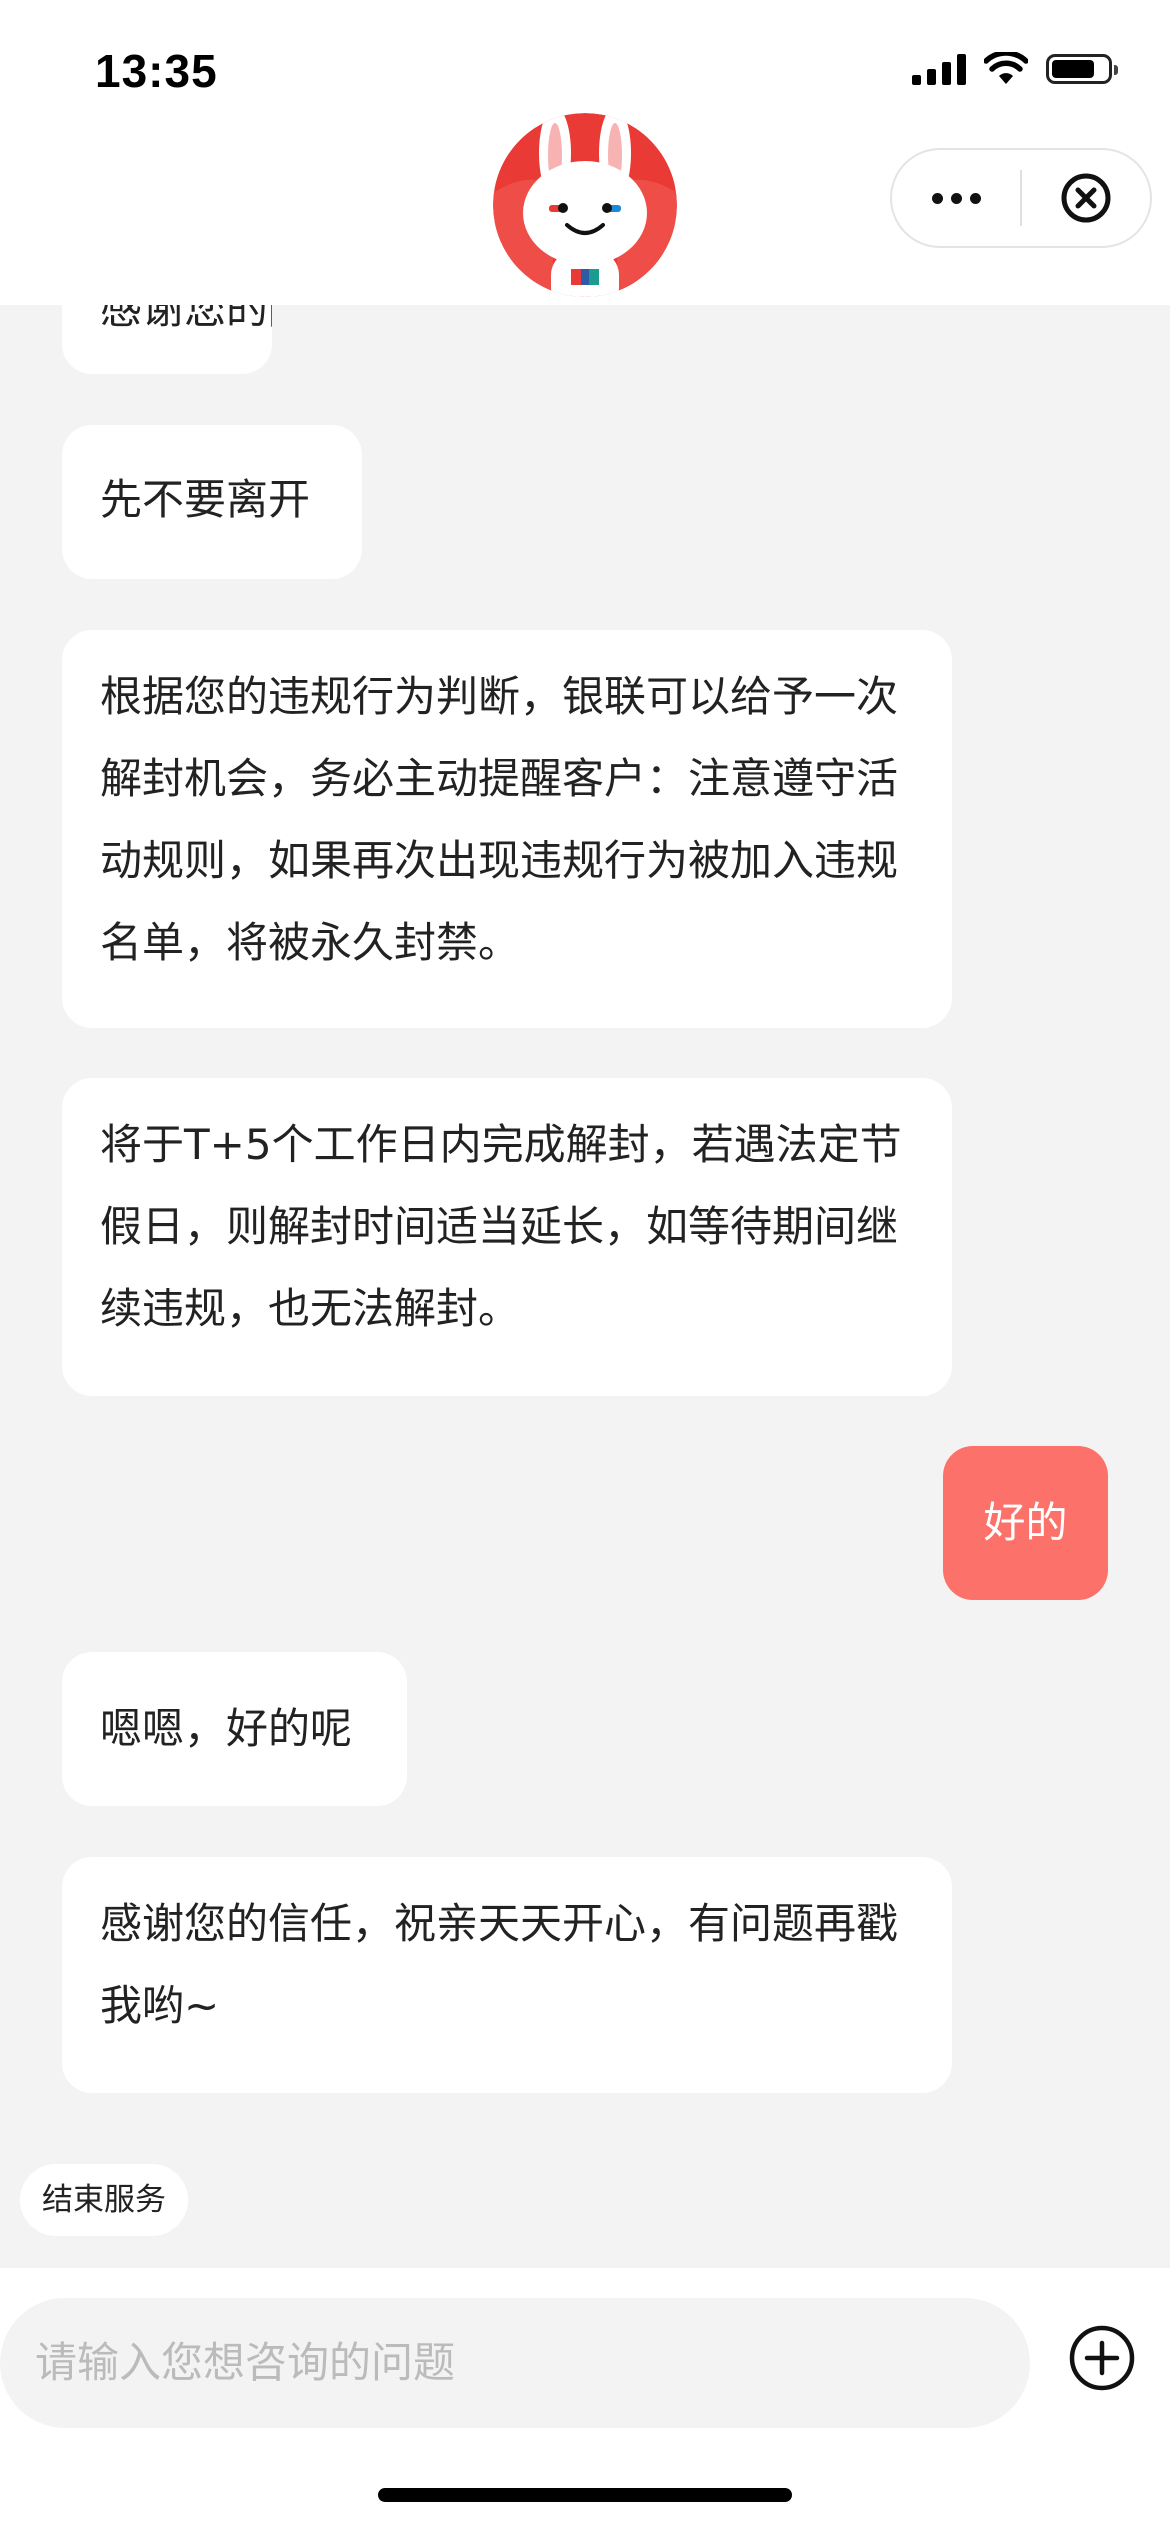  Describe the element at coordinates (937, 198) in the screenshot. I see `ellipsis-icon` at that location.